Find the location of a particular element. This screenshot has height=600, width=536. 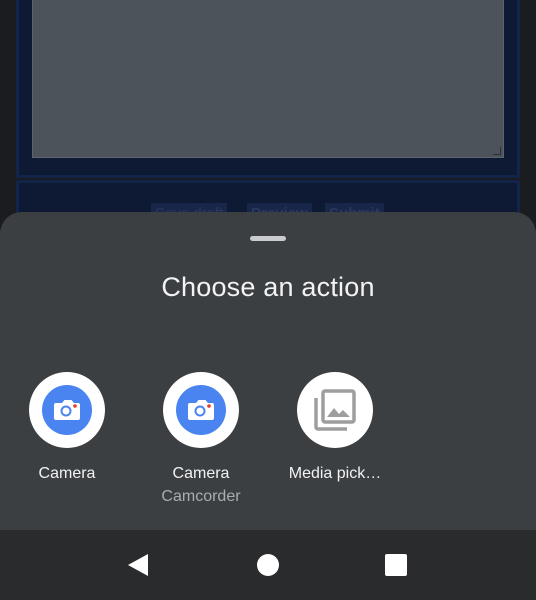

action-sublabel: Camcorder is located at coordinates (201, 496).